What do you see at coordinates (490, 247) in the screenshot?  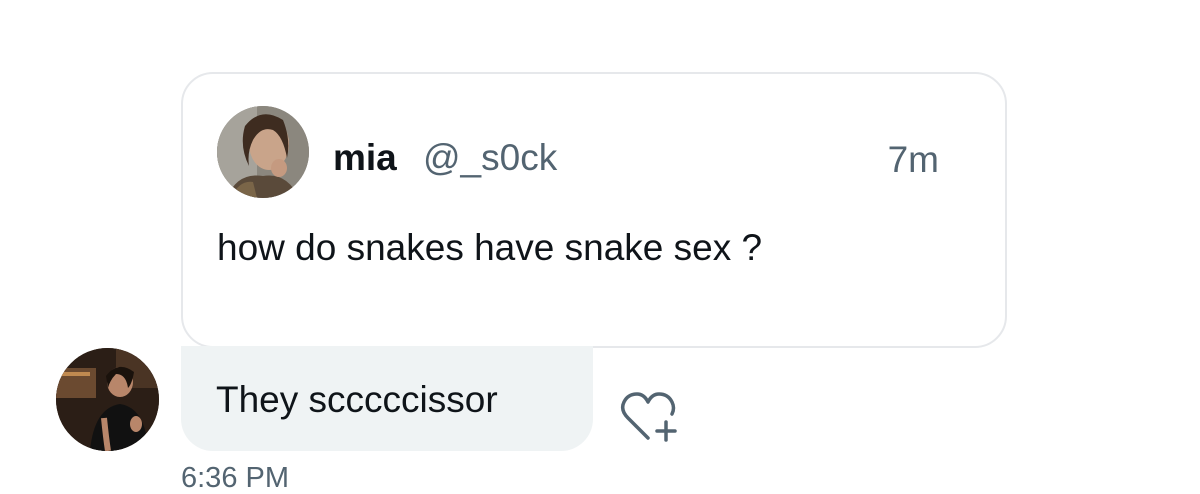 I see `quoted-tweet-text: how do snakes have snake sex ?` at bounding box center [490, 247].